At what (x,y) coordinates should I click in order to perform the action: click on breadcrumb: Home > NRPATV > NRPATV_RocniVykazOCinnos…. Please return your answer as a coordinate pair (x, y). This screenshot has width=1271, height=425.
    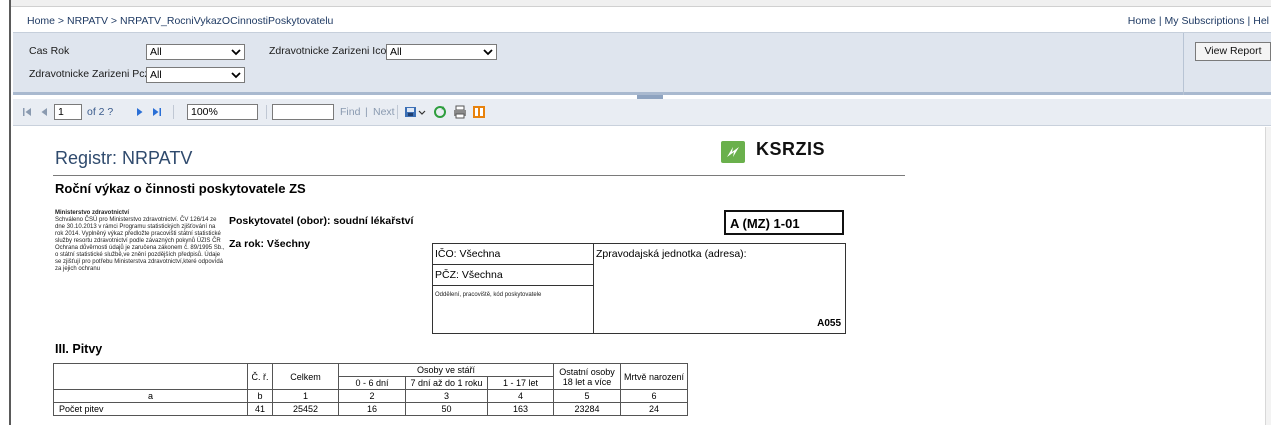
    Looking at the image, I should click on (180, 21).